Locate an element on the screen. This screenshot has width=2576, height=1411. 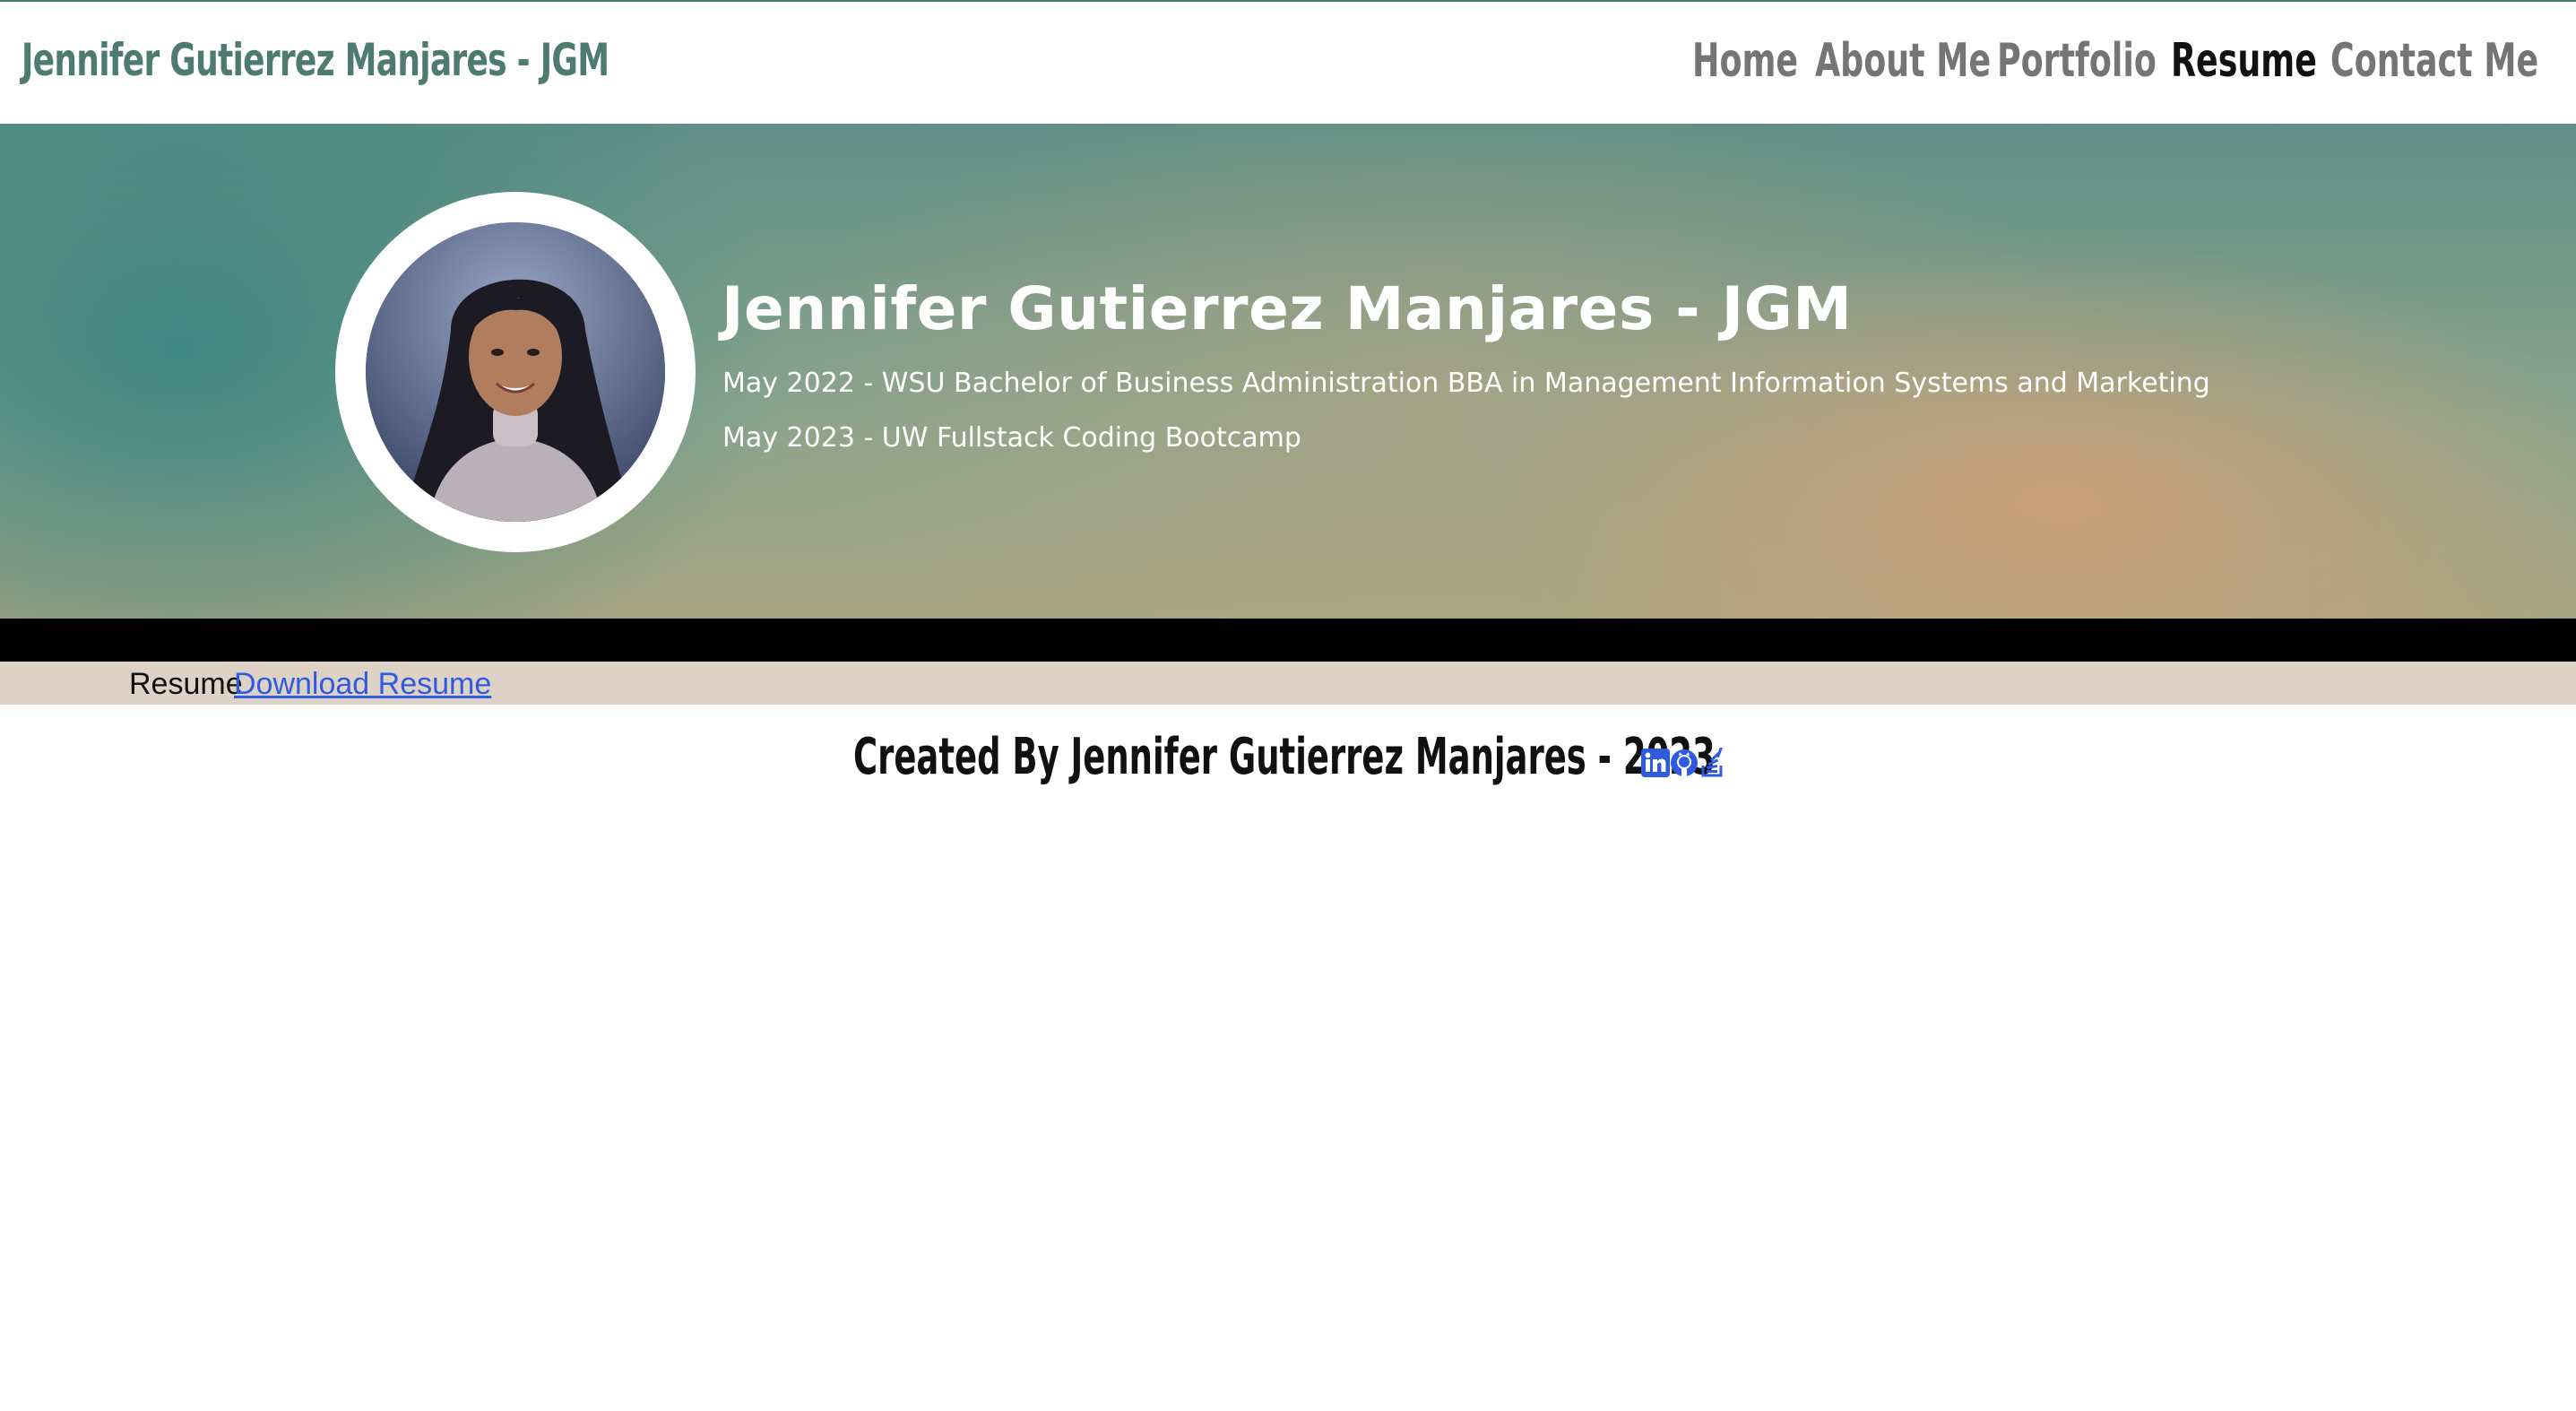
nav-link-home: Home is located at coordinates (1745, 61).